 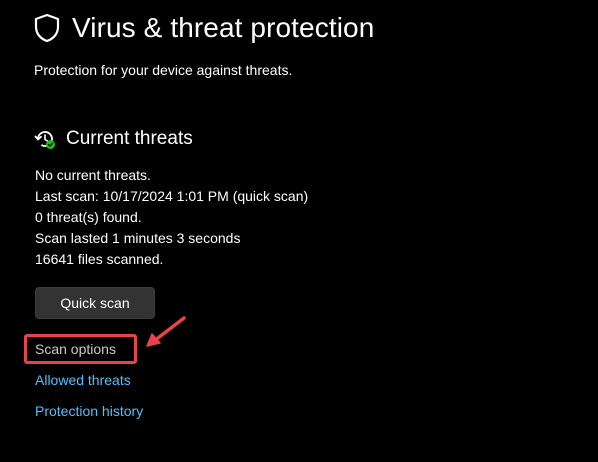 I want to click on allowed-threats-link: Allowed threats, so click(x=83, y=380).